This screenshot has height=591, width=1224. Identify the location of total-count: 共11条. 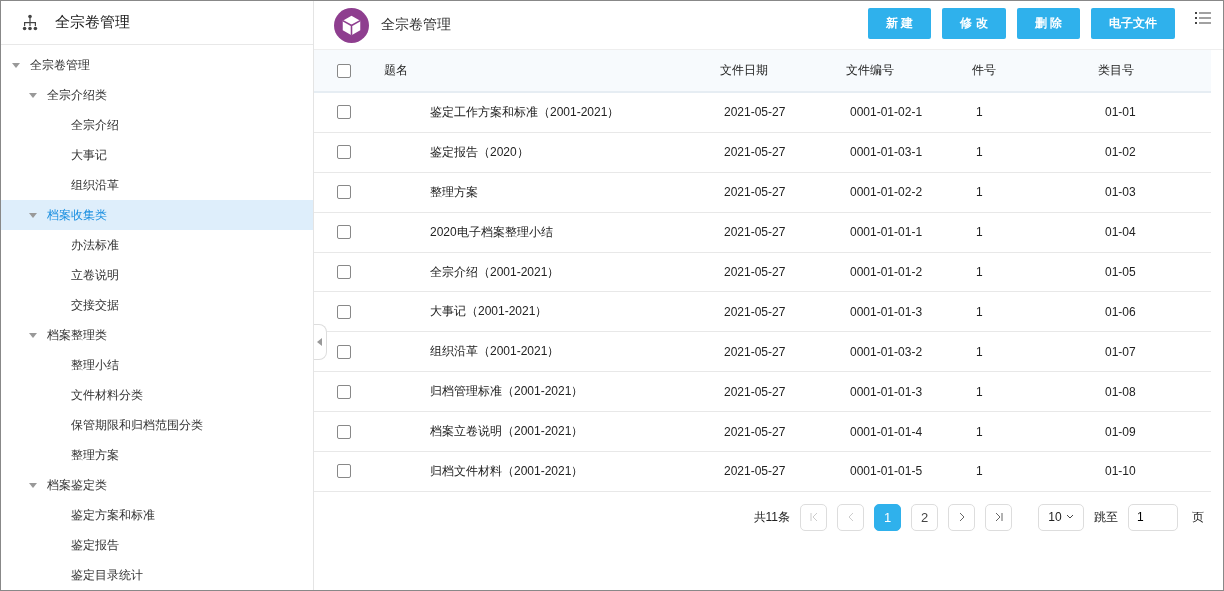
(771, 517).